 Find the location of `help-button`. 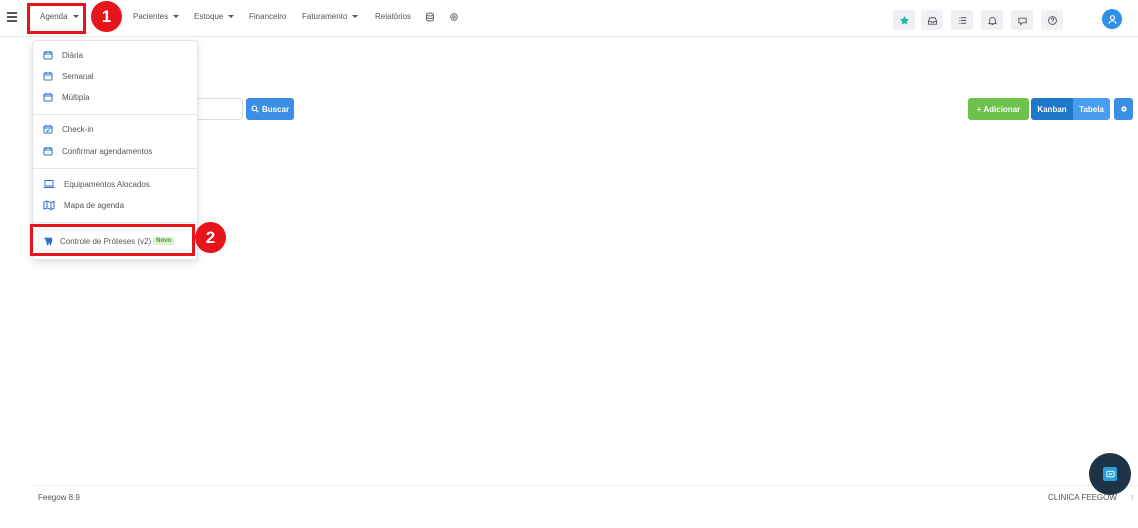

help-button is located at coordinates (1052, 20).